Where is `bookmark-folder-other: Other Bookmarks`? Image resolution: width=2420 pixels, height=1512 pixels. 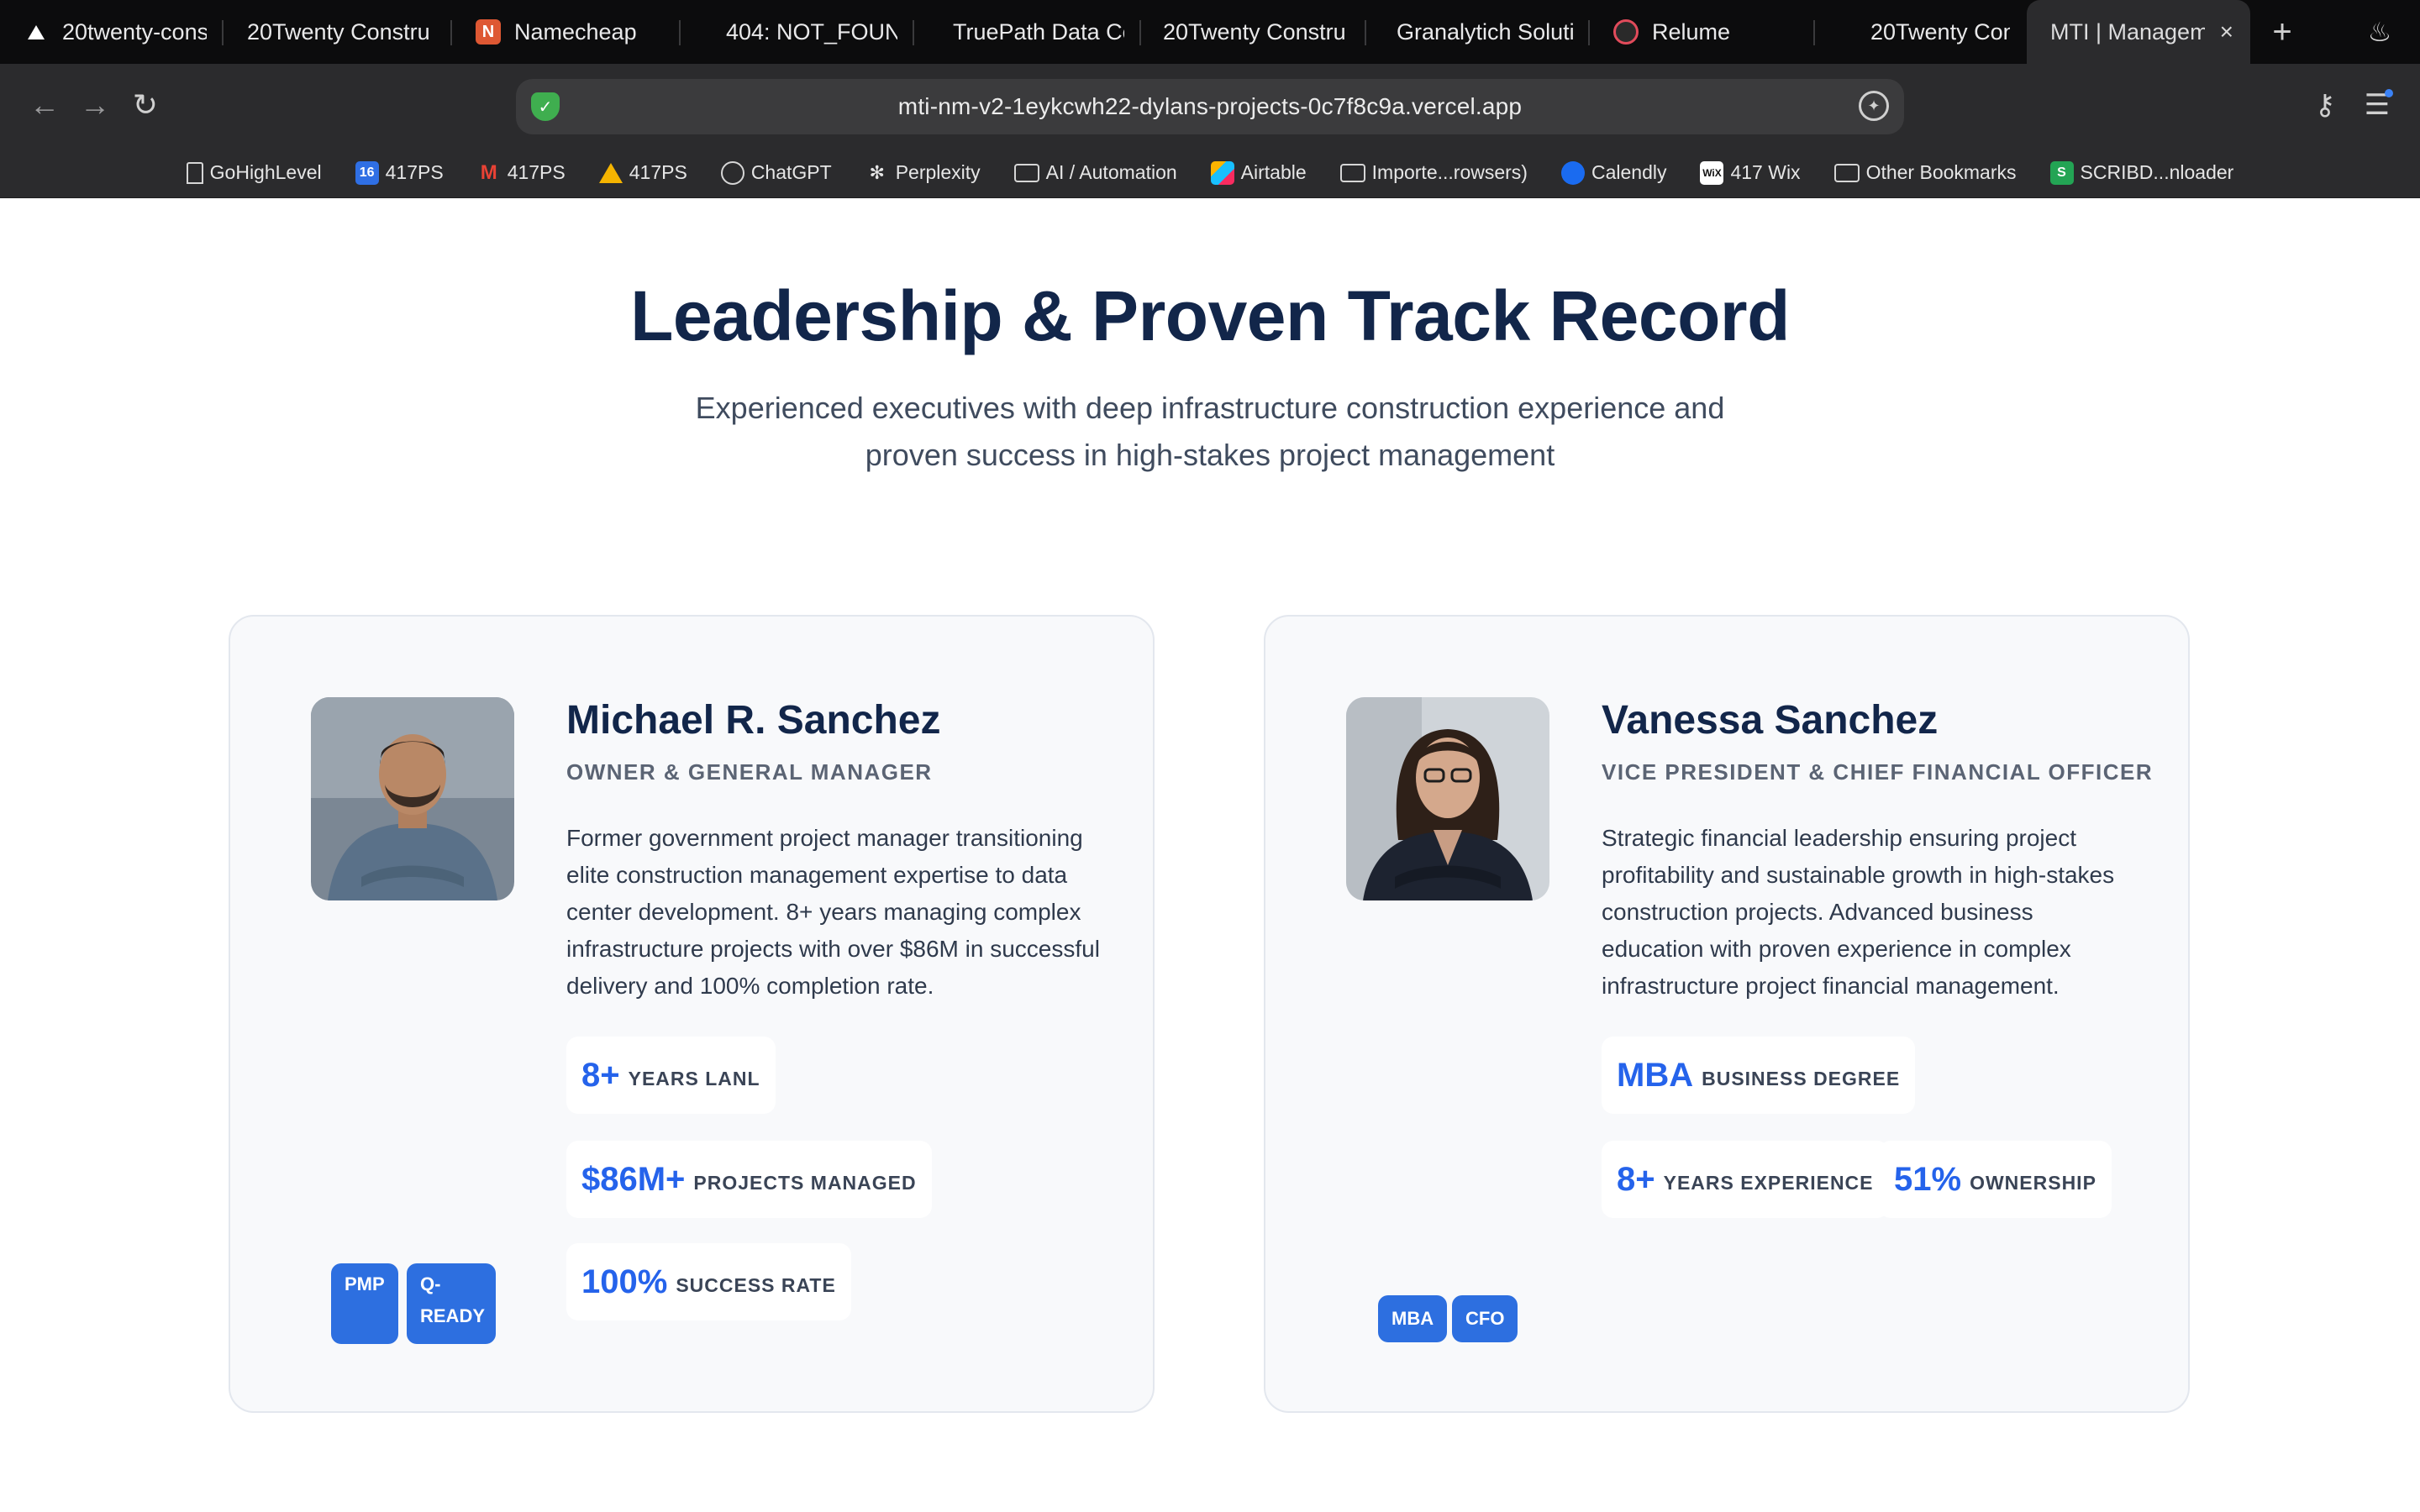
bookmark-folder-other: Other Bookmarks is located at coordinates (1925, 172).